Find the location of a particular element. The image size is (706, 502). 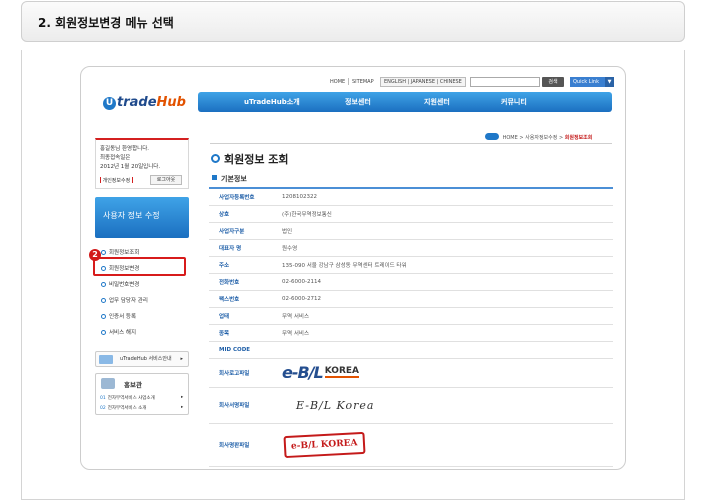

square-bullet-icon is located at coordinates (214, 177).